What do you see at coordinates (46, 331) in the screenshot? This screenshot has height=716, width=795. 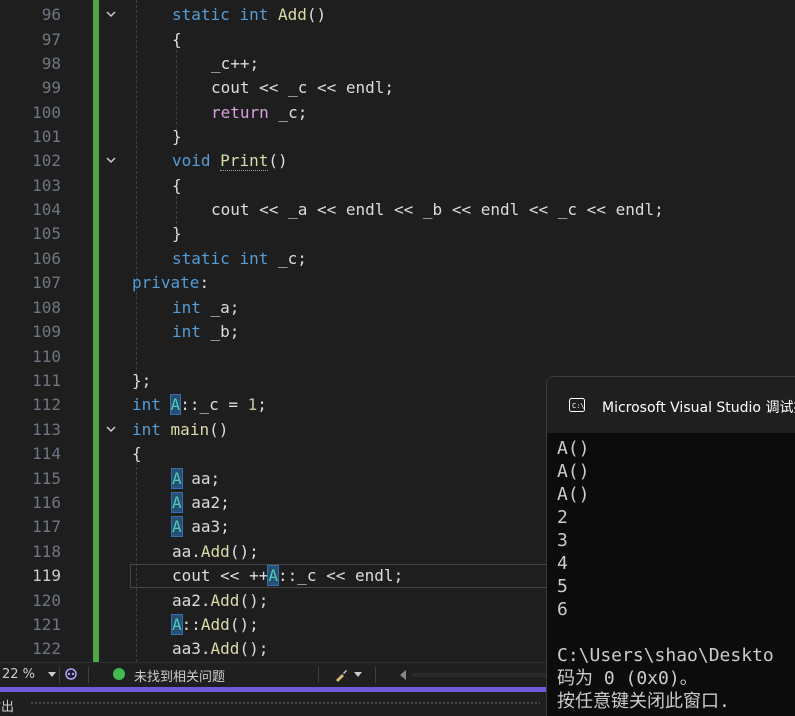 I see `line-number: 109` at bounding box center [46, 331].